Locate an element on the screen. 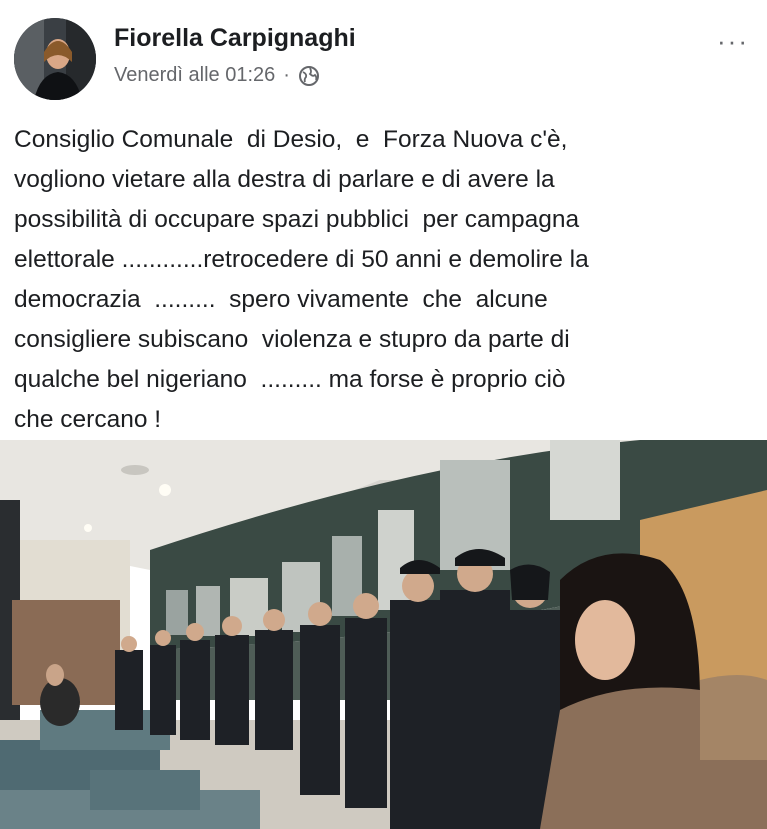 Image resolution: width=767 pixels, height=829 pixels. post-text-line: che cercano ! is located at coordinates (88, 419).